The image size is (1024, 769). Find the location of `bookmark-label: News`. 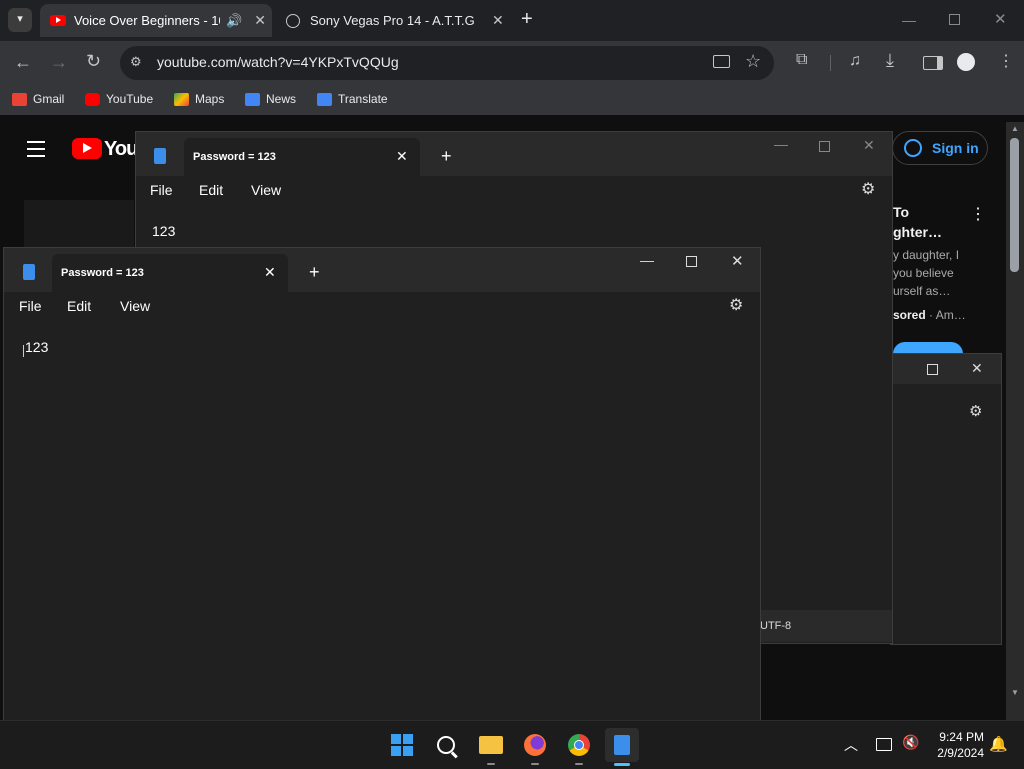

bookmark-label: News is located at coordinates (281, 99).